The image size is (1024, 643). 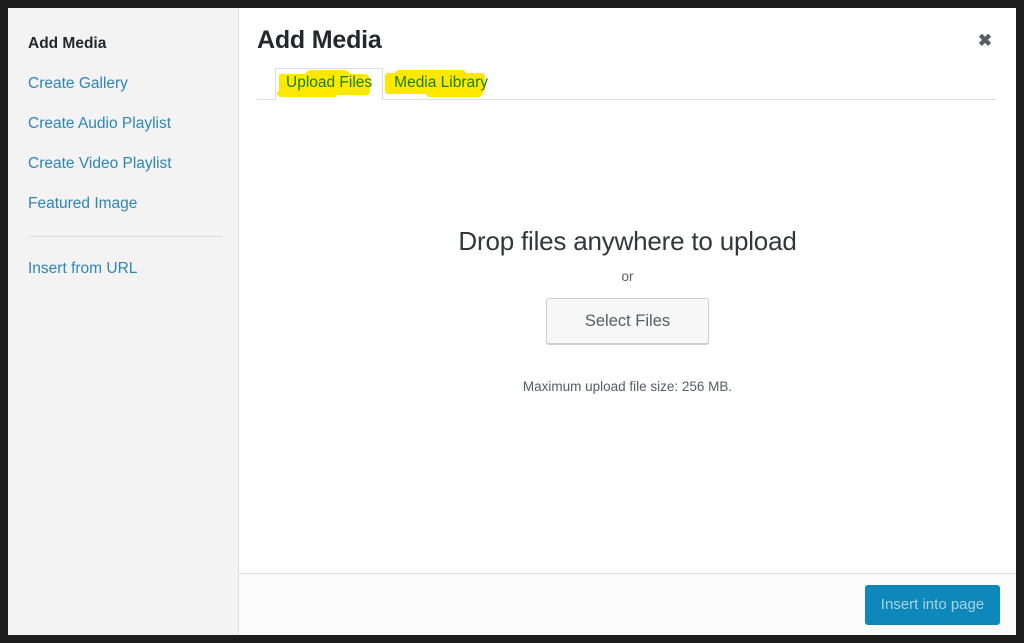 I want to click on select-files-button: Select Files, so click(x=627, y=321).